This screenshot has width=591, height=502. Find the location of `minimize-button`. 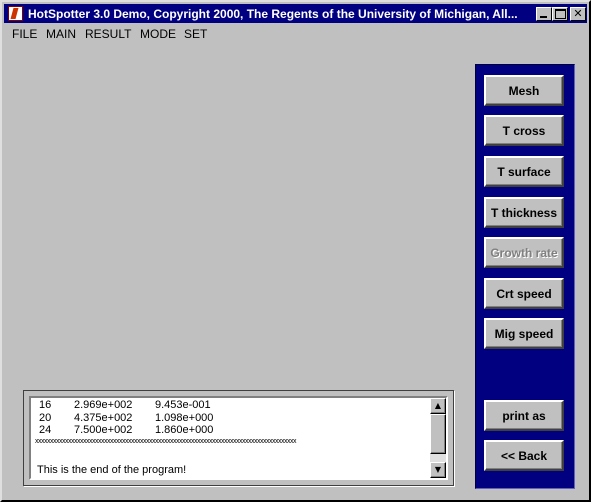

minimize-button is located at coordinates (544, 14).